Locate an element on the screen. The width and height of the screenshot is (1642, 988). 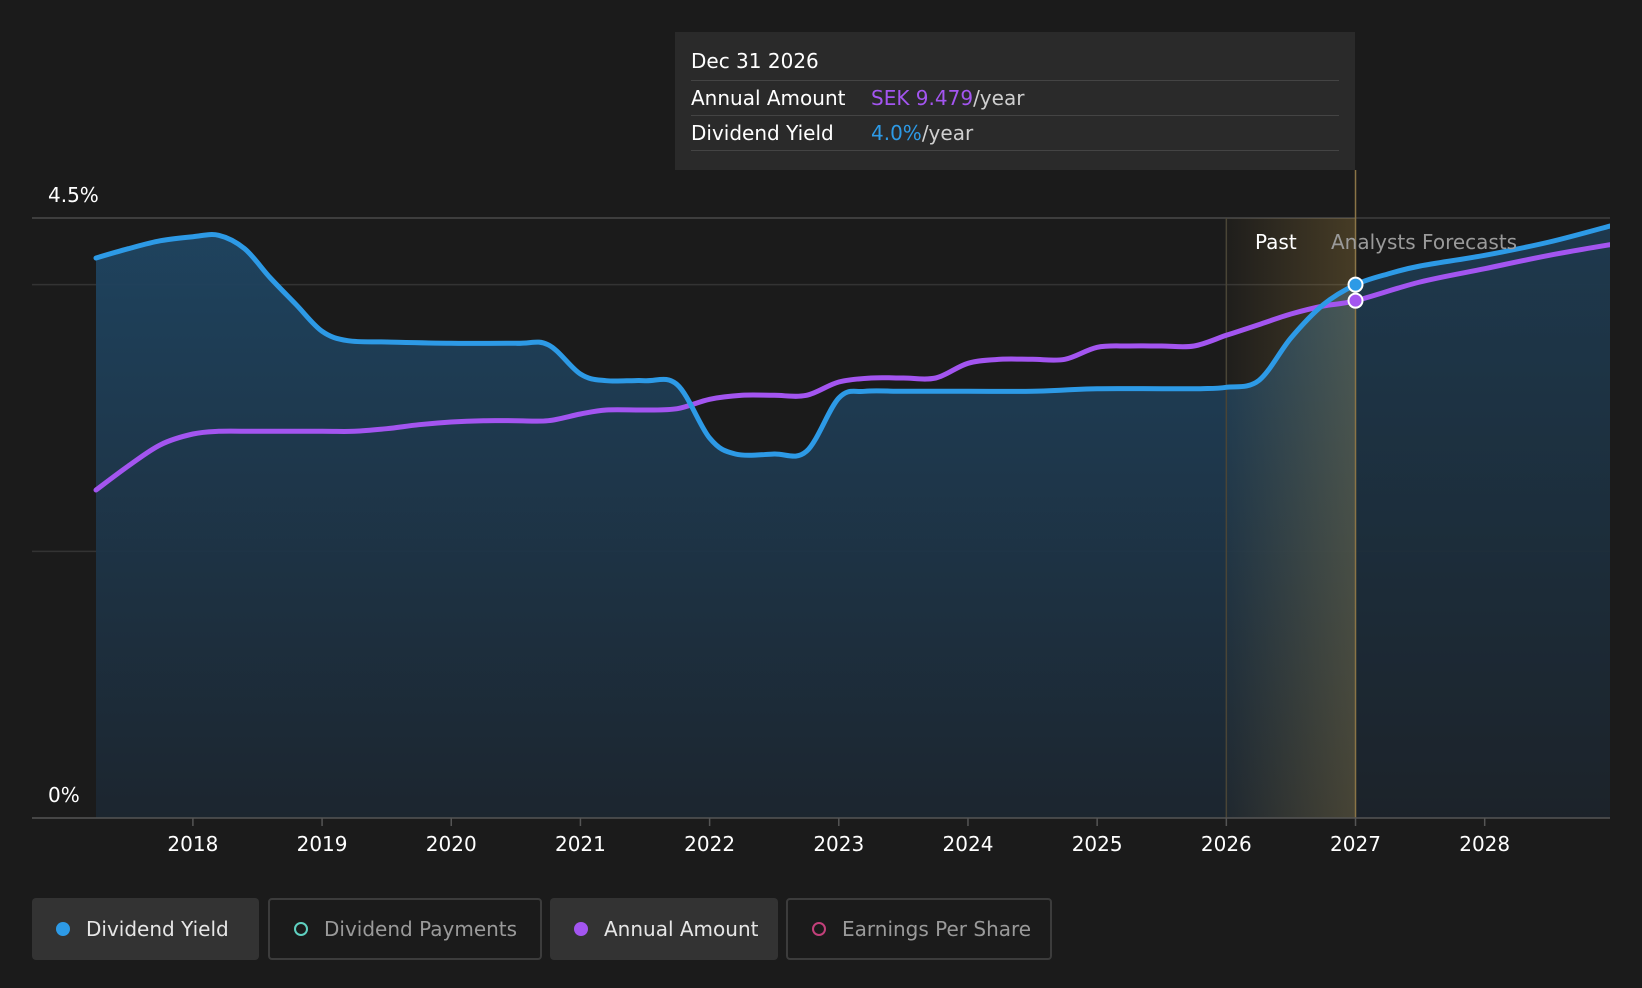
y-tick-label: 0% is located at coordinates (64, 795).